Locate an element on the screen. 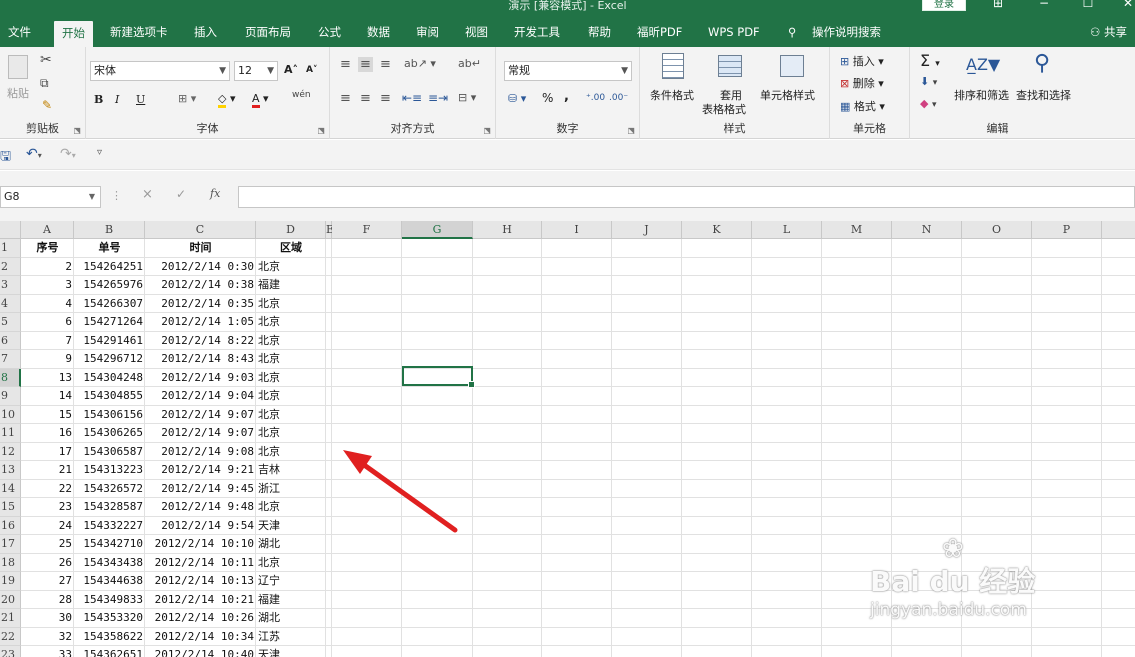 This screenshot has width=1135, height=657. increase-indent-icon: ≡⇥ is located at coordinates (438, 98).